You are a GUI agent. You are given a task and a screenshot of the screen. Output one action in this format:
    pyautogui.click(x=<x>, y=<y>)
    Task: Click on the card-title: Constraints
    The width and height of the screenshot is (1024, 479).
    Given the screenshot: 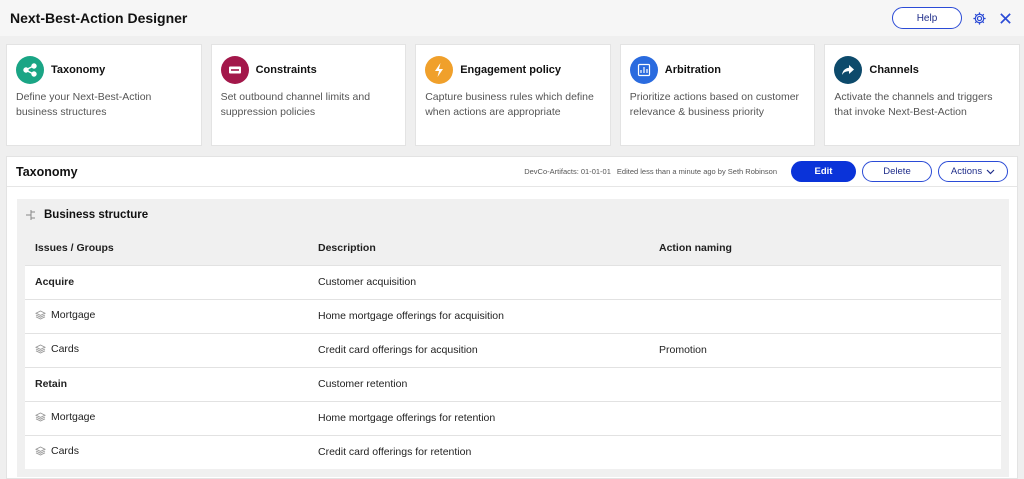 What is the action you would take?
    pyautogui.click(x=286, y=70)
    